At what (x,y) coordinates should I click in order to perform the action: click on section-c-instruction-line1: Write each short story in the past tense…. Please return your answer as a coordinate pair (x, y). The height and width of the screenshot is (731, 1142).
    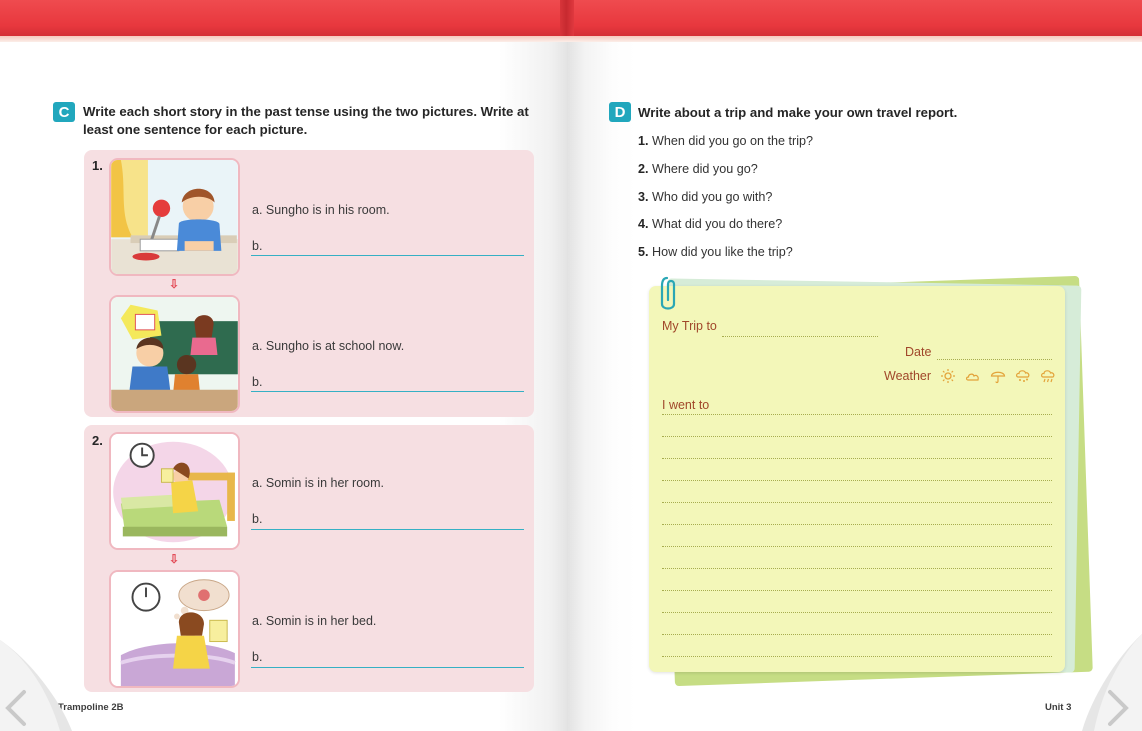
    Looking at the image, I should click on (306, 111).